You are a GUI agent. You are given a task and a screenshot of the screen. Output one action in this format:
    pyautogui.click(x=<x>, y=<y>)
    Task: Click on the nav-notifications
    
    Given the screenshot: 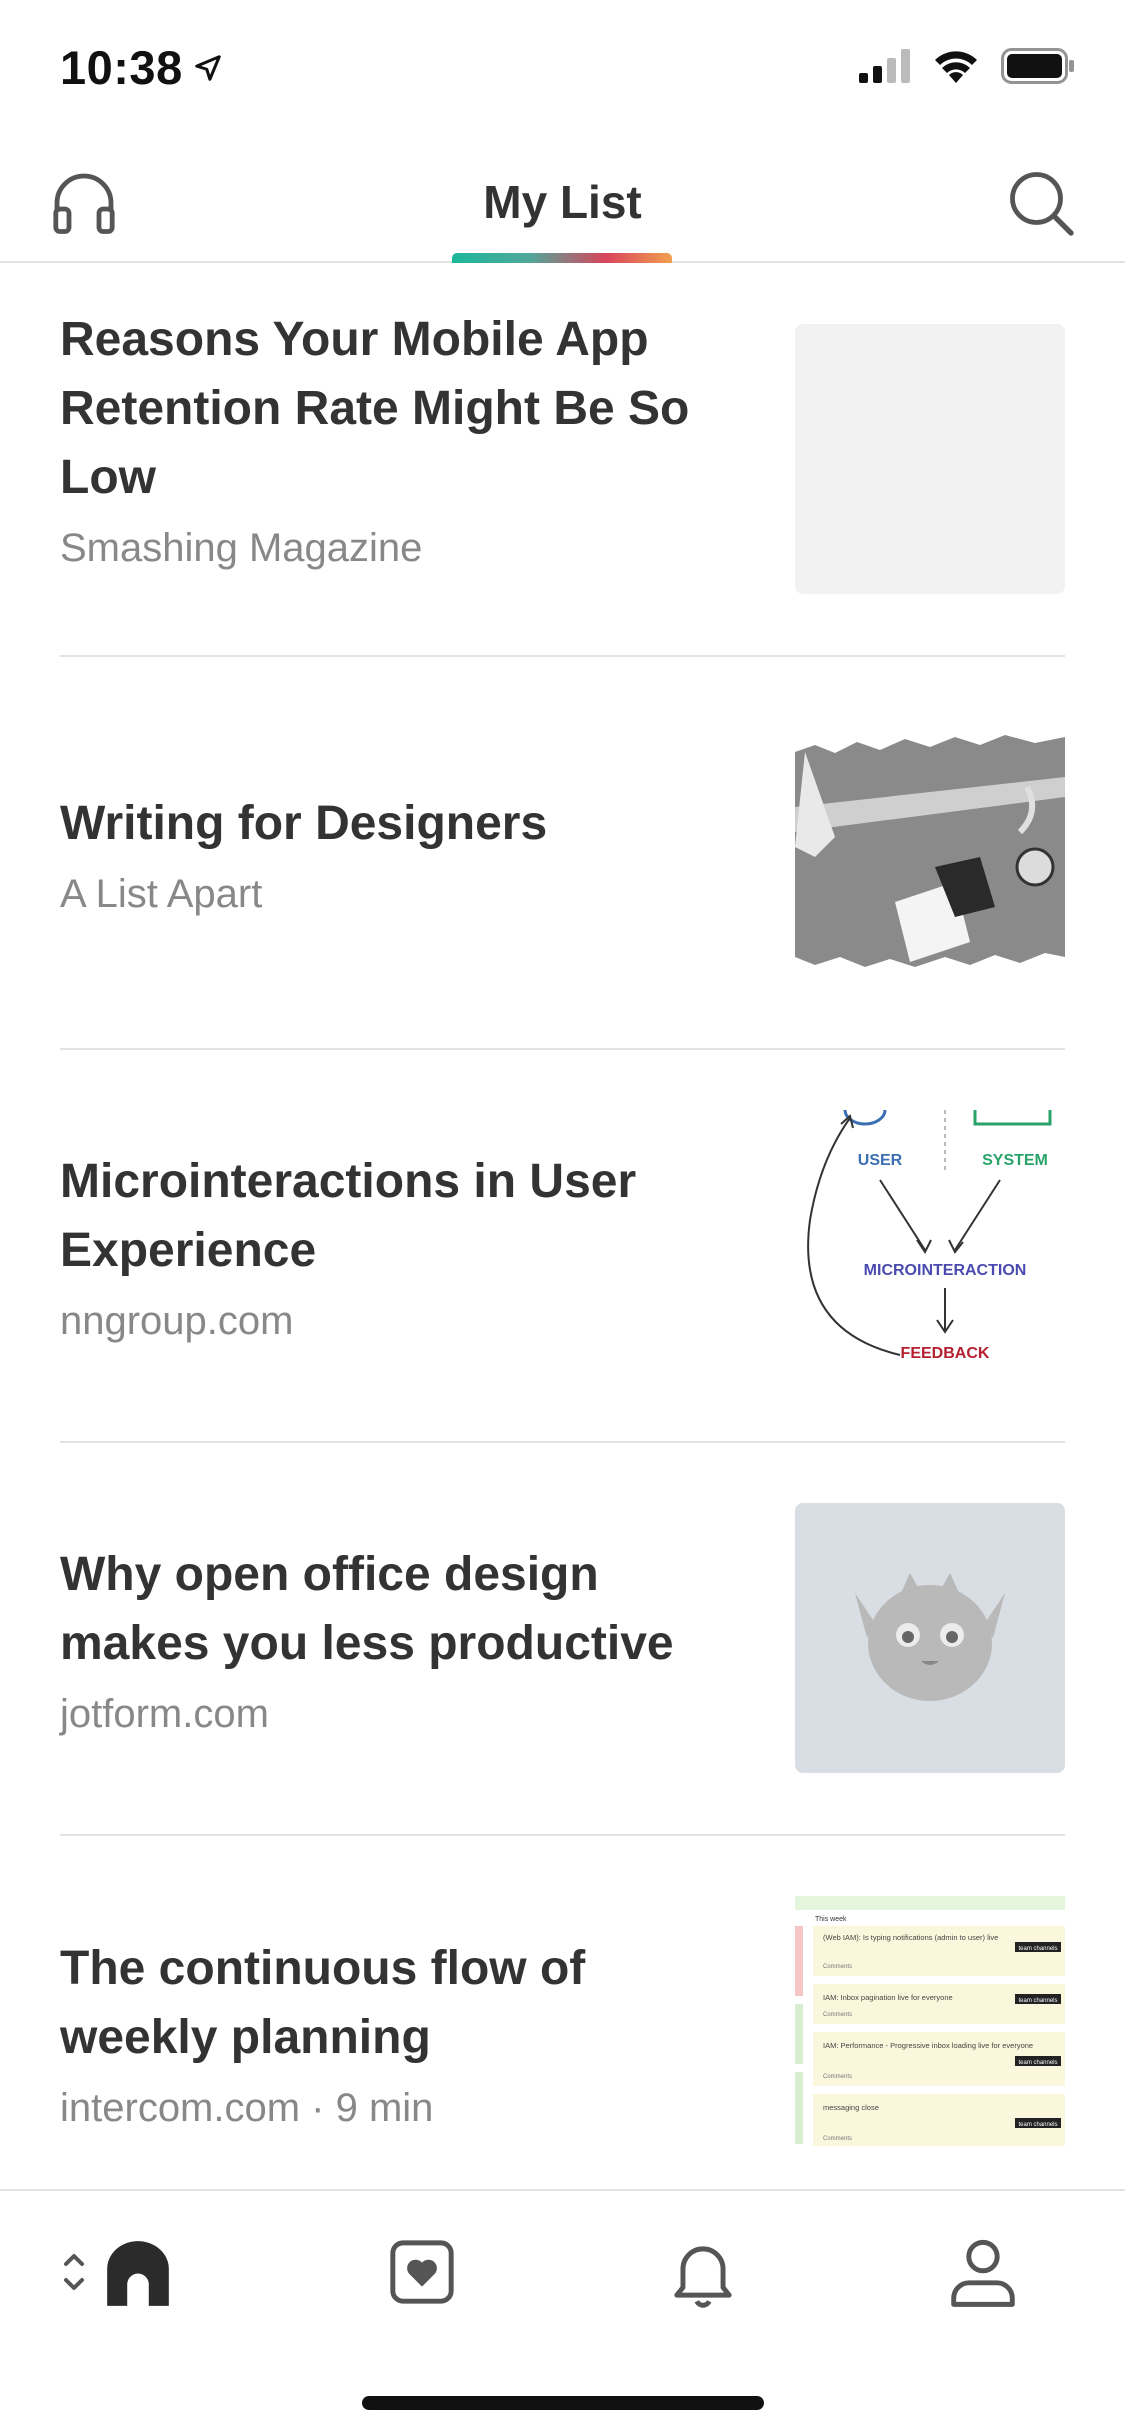 What is the action you would take?
    pyautogui.click(x=703, y=2272)
    